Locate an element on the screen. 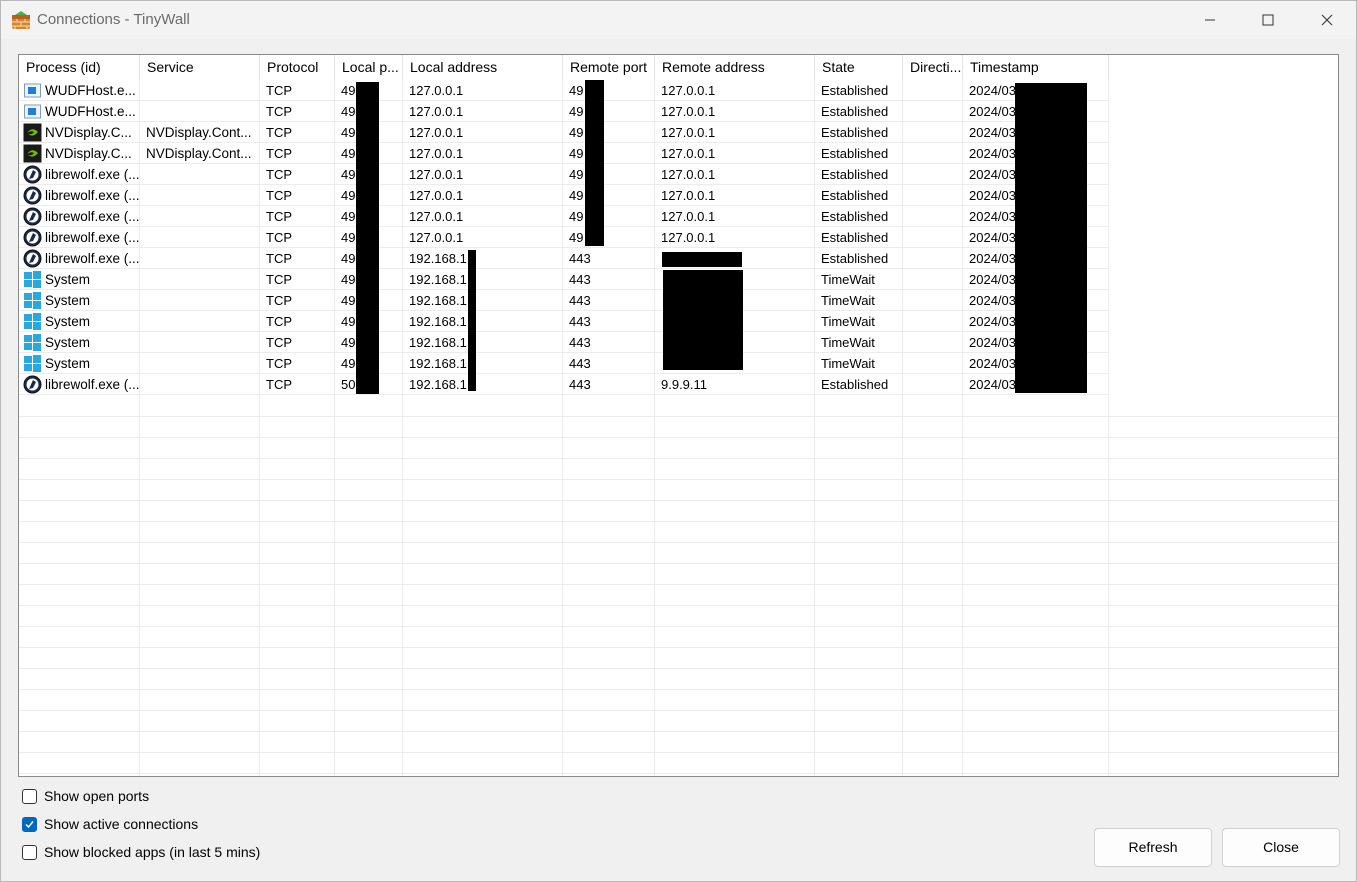  tinywall-firewall-icon is located at coordinates (21, 20).